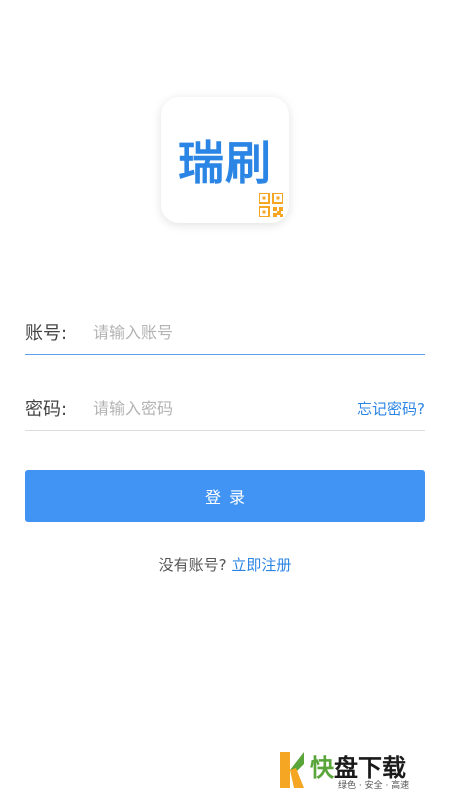  Describe the element at coordinates (261, 565) in the screenshot. I see `register-link: 立即注册` at that location.